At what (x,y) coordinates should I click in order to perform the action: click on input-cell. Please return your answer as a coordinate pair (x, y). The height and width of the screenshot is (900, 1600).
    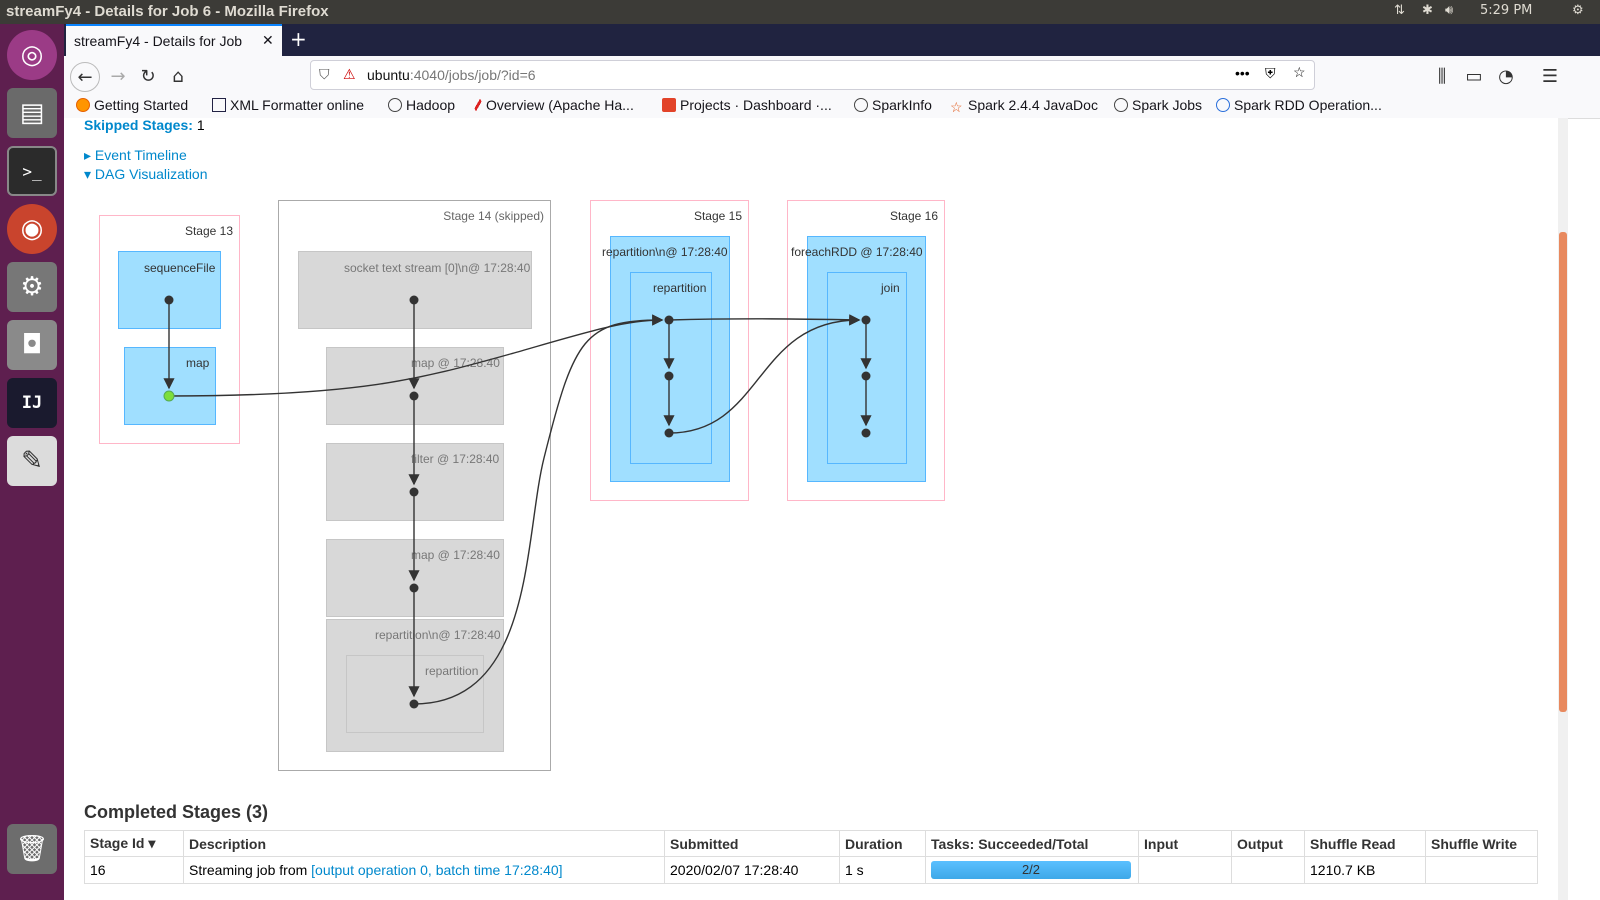
    Looking at the image, I should click on (1185, 870).